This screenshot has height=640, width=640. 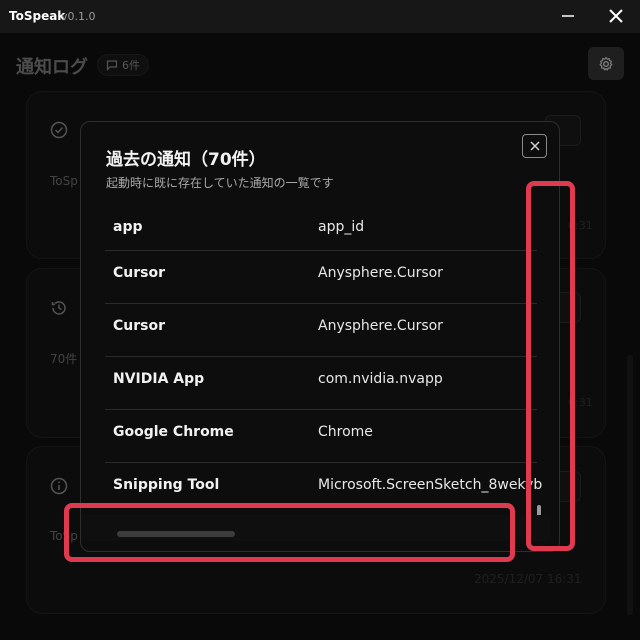 What do you see at coordinates (289, 532) in the screenshot?
I see `horizontal-scrollbar-highlight` at bounding box center [289, 532].